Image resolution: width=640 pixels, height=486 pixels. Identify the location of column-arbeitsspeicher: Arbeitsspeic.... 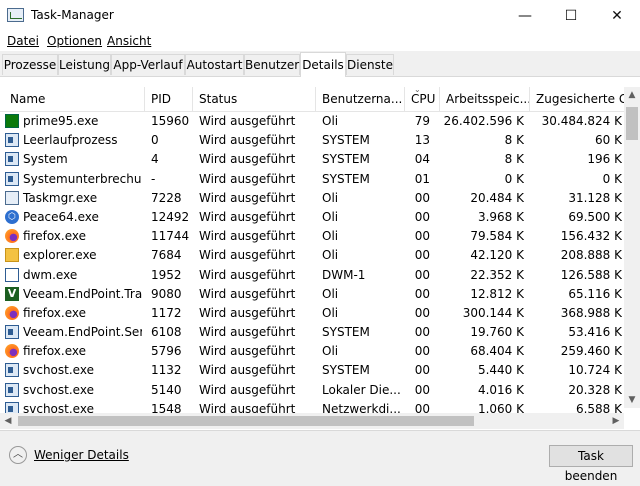
(485, 99).